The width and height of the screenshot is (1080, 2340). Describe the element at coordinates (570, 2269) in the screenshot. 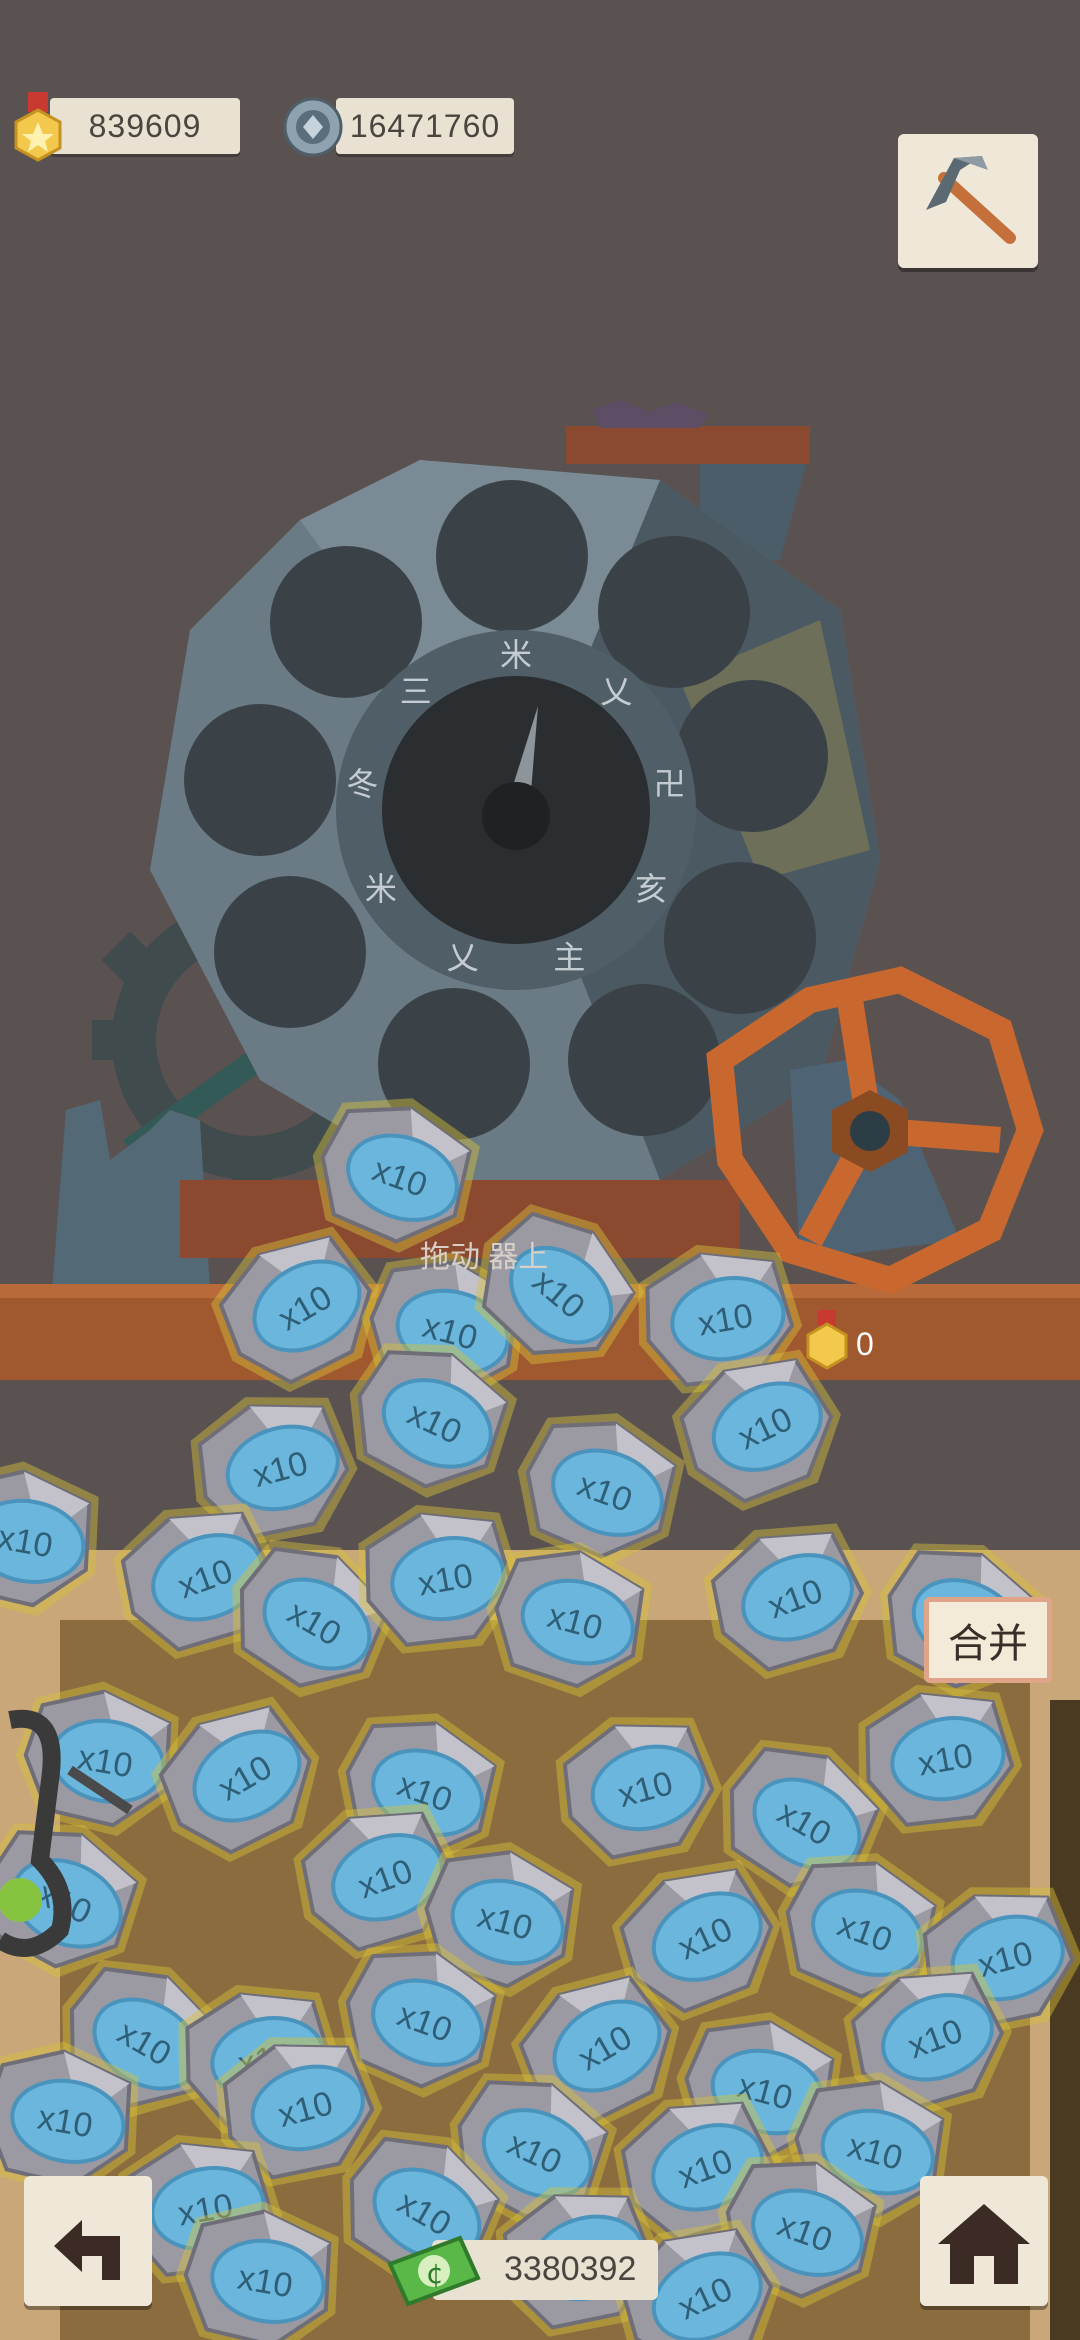

I see `cash-amount: 3380392` at that location.